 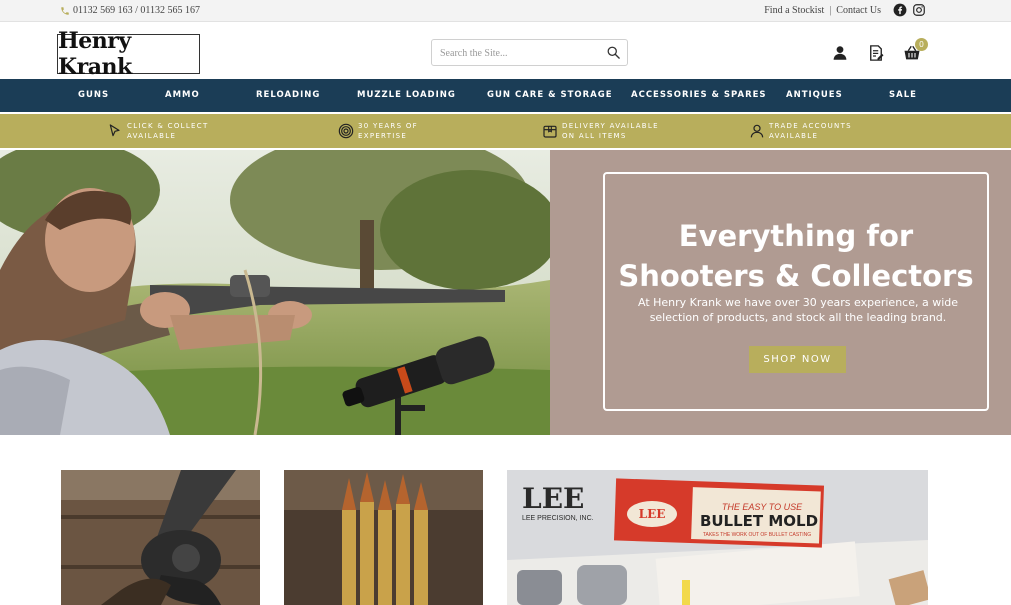 I want to click on search-box, so click(x=529, y=52).